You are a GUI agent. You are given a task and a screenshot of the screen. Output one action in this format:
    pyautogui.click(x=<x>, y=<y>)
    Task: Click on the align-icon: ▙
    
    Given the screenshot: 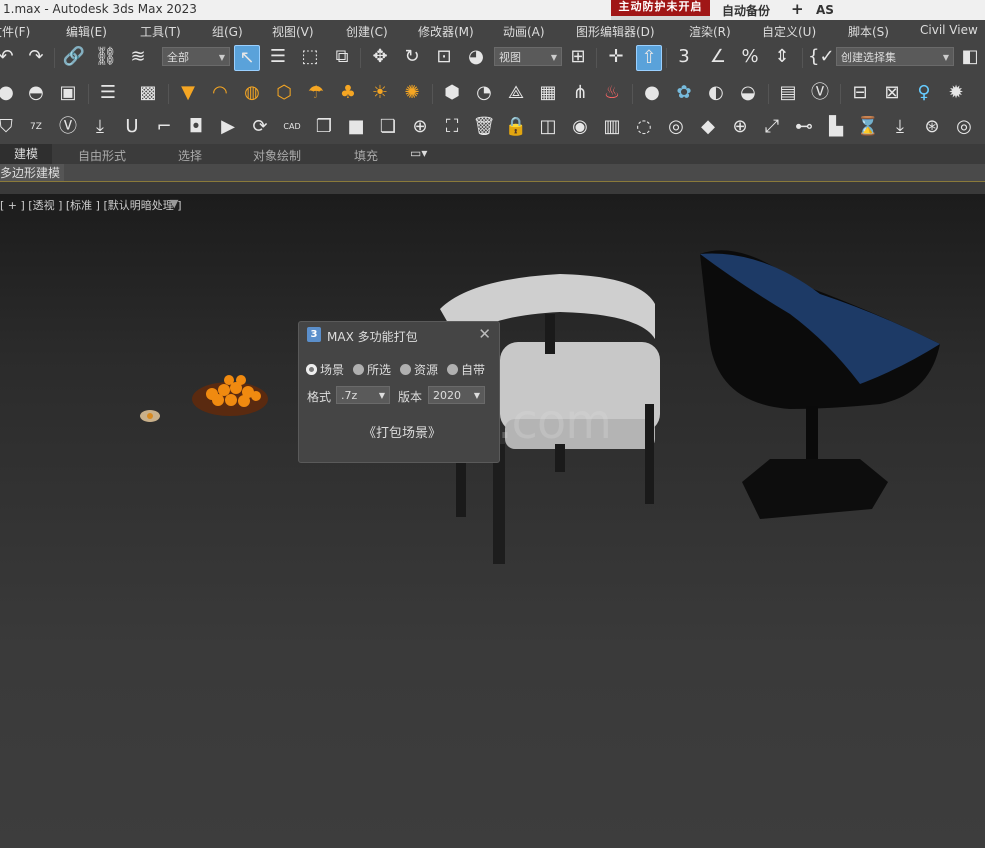 What is the action you would take?
    pyautogui.click(x=836, y=127)
    